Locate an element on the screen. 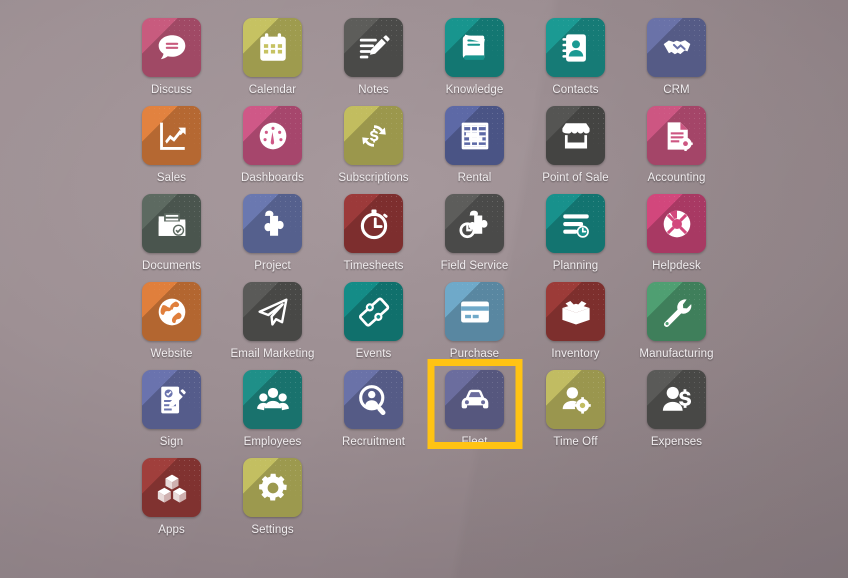  cubes-icon is located at coordinates (171, 487).